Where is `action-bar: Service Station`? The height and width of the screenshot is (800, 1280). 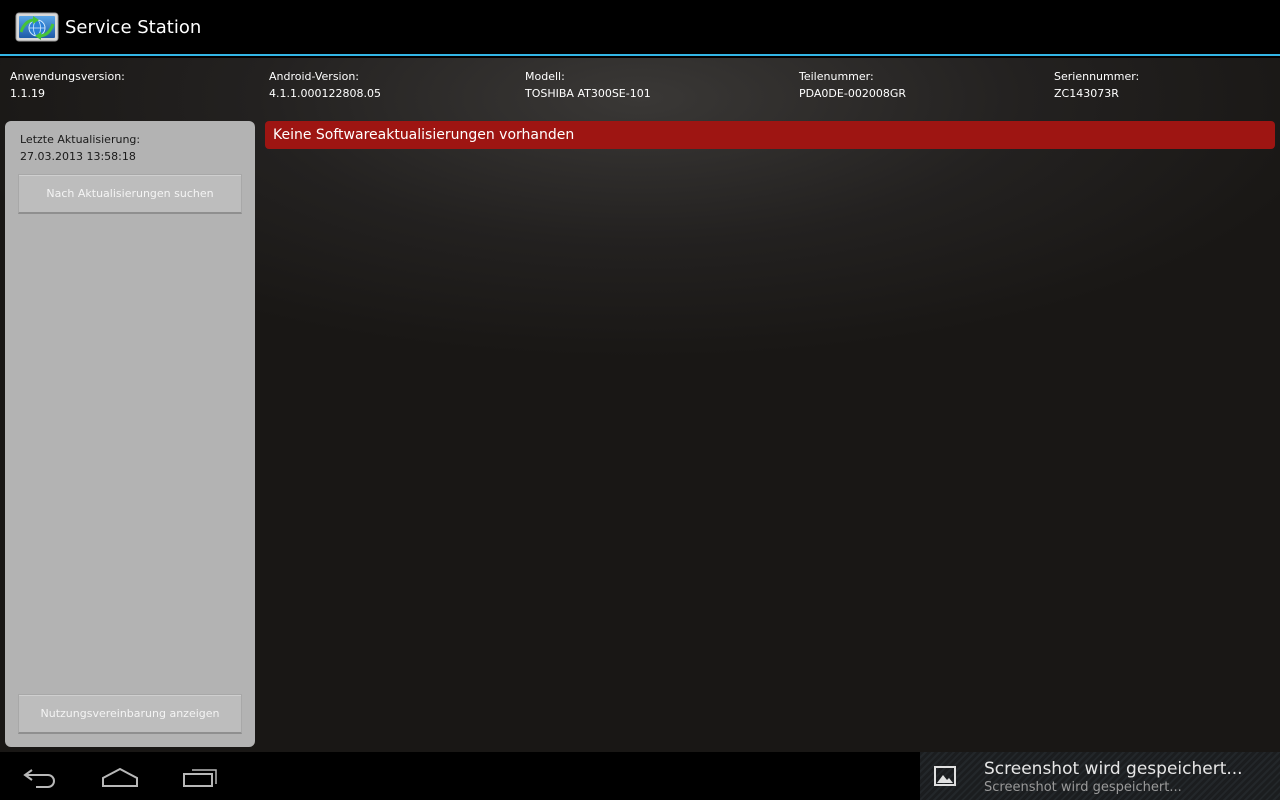 action-bar: Service Station is located at coordinates (640, 28).